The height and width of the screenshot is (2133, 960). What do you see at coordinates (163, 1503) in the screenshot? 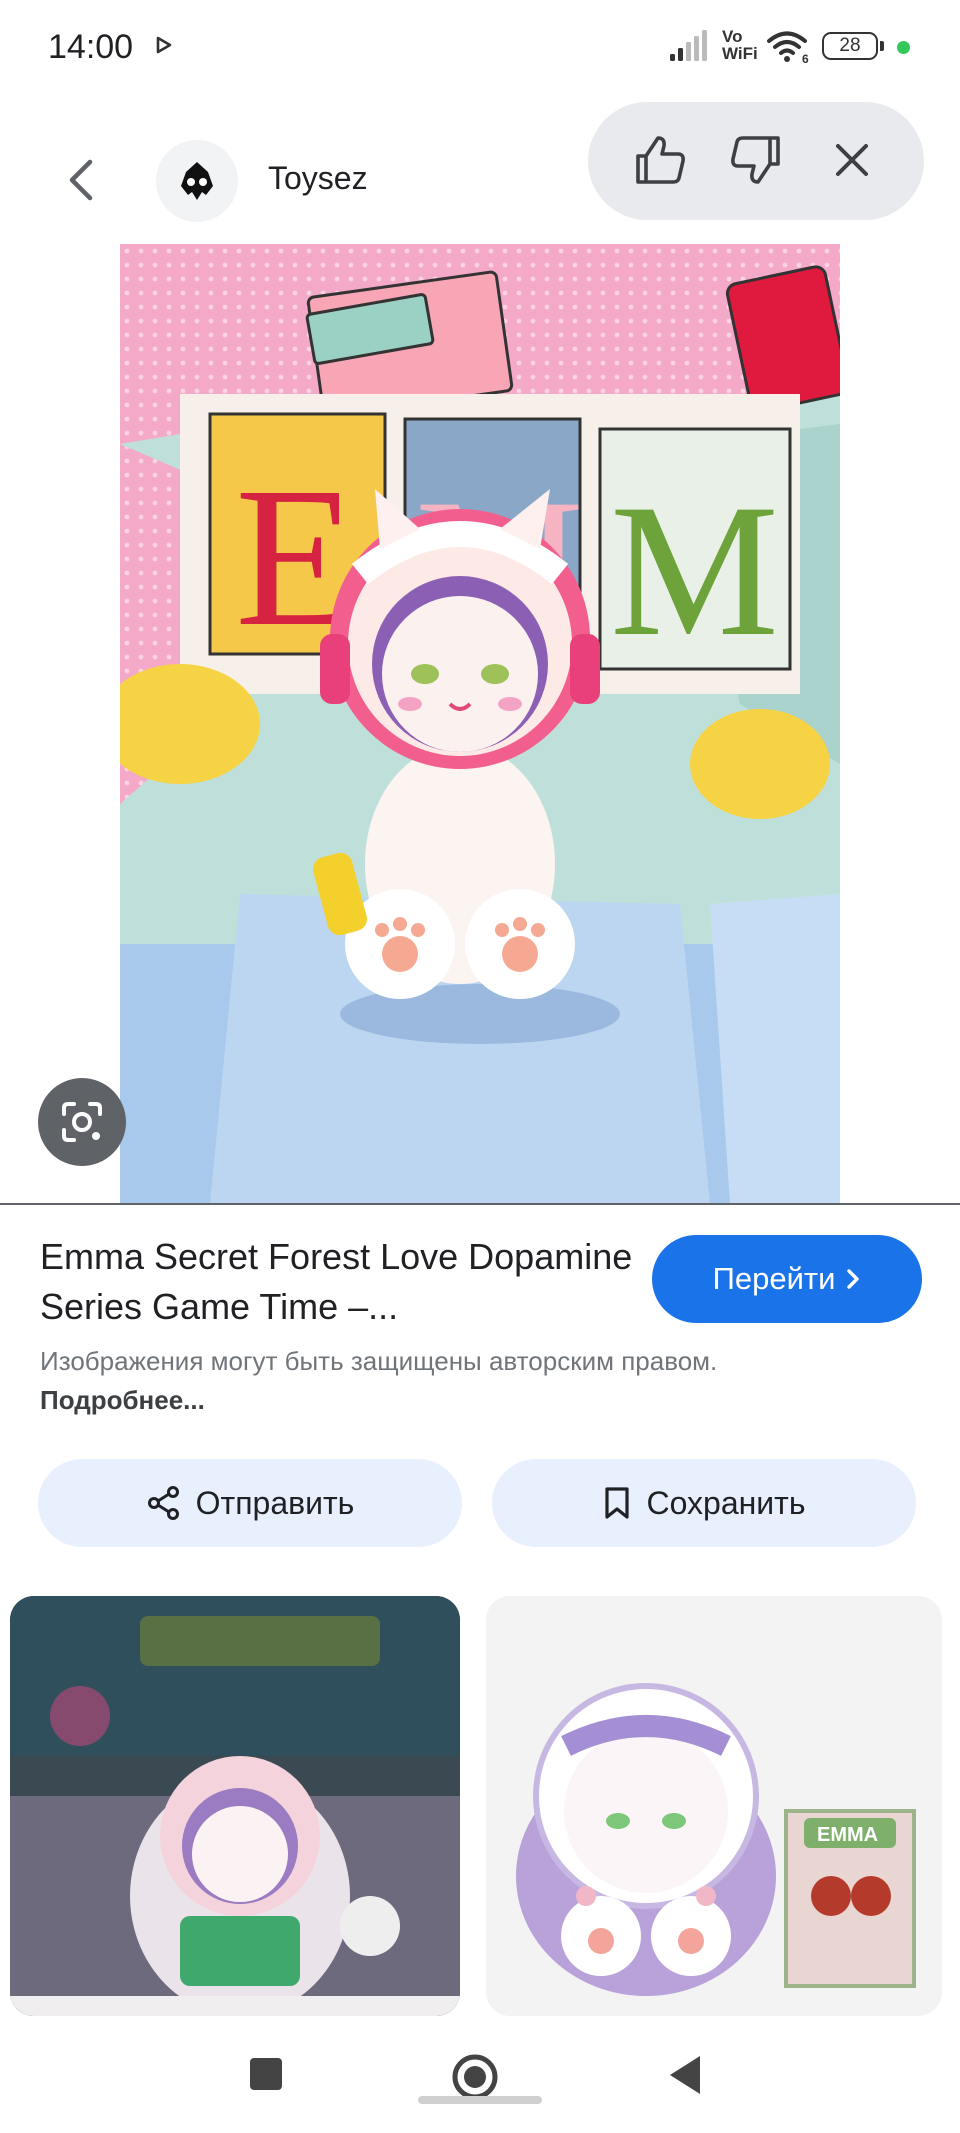
I see `share-icon` at bounding box center [163, 1503].